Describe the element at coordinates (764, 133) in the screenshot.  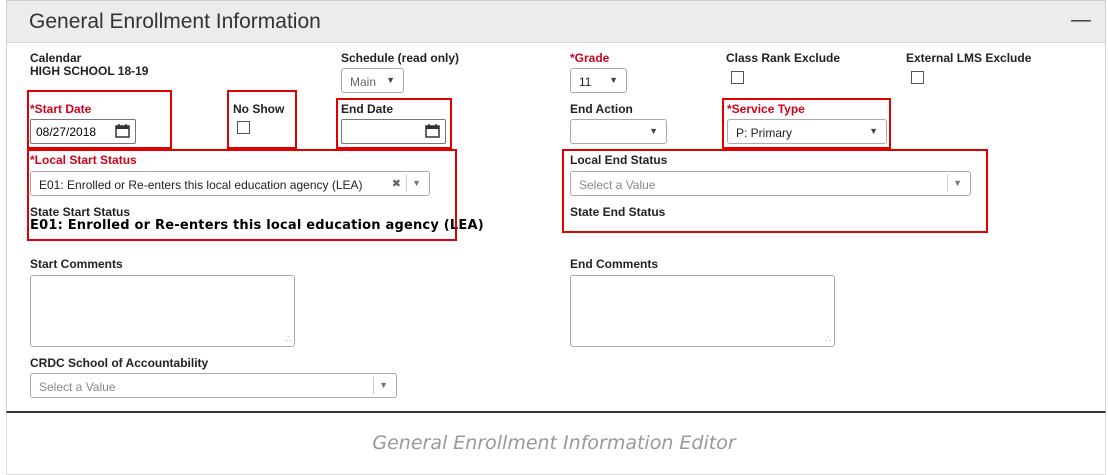
I see `service-type-value: P: Primary` at that location.